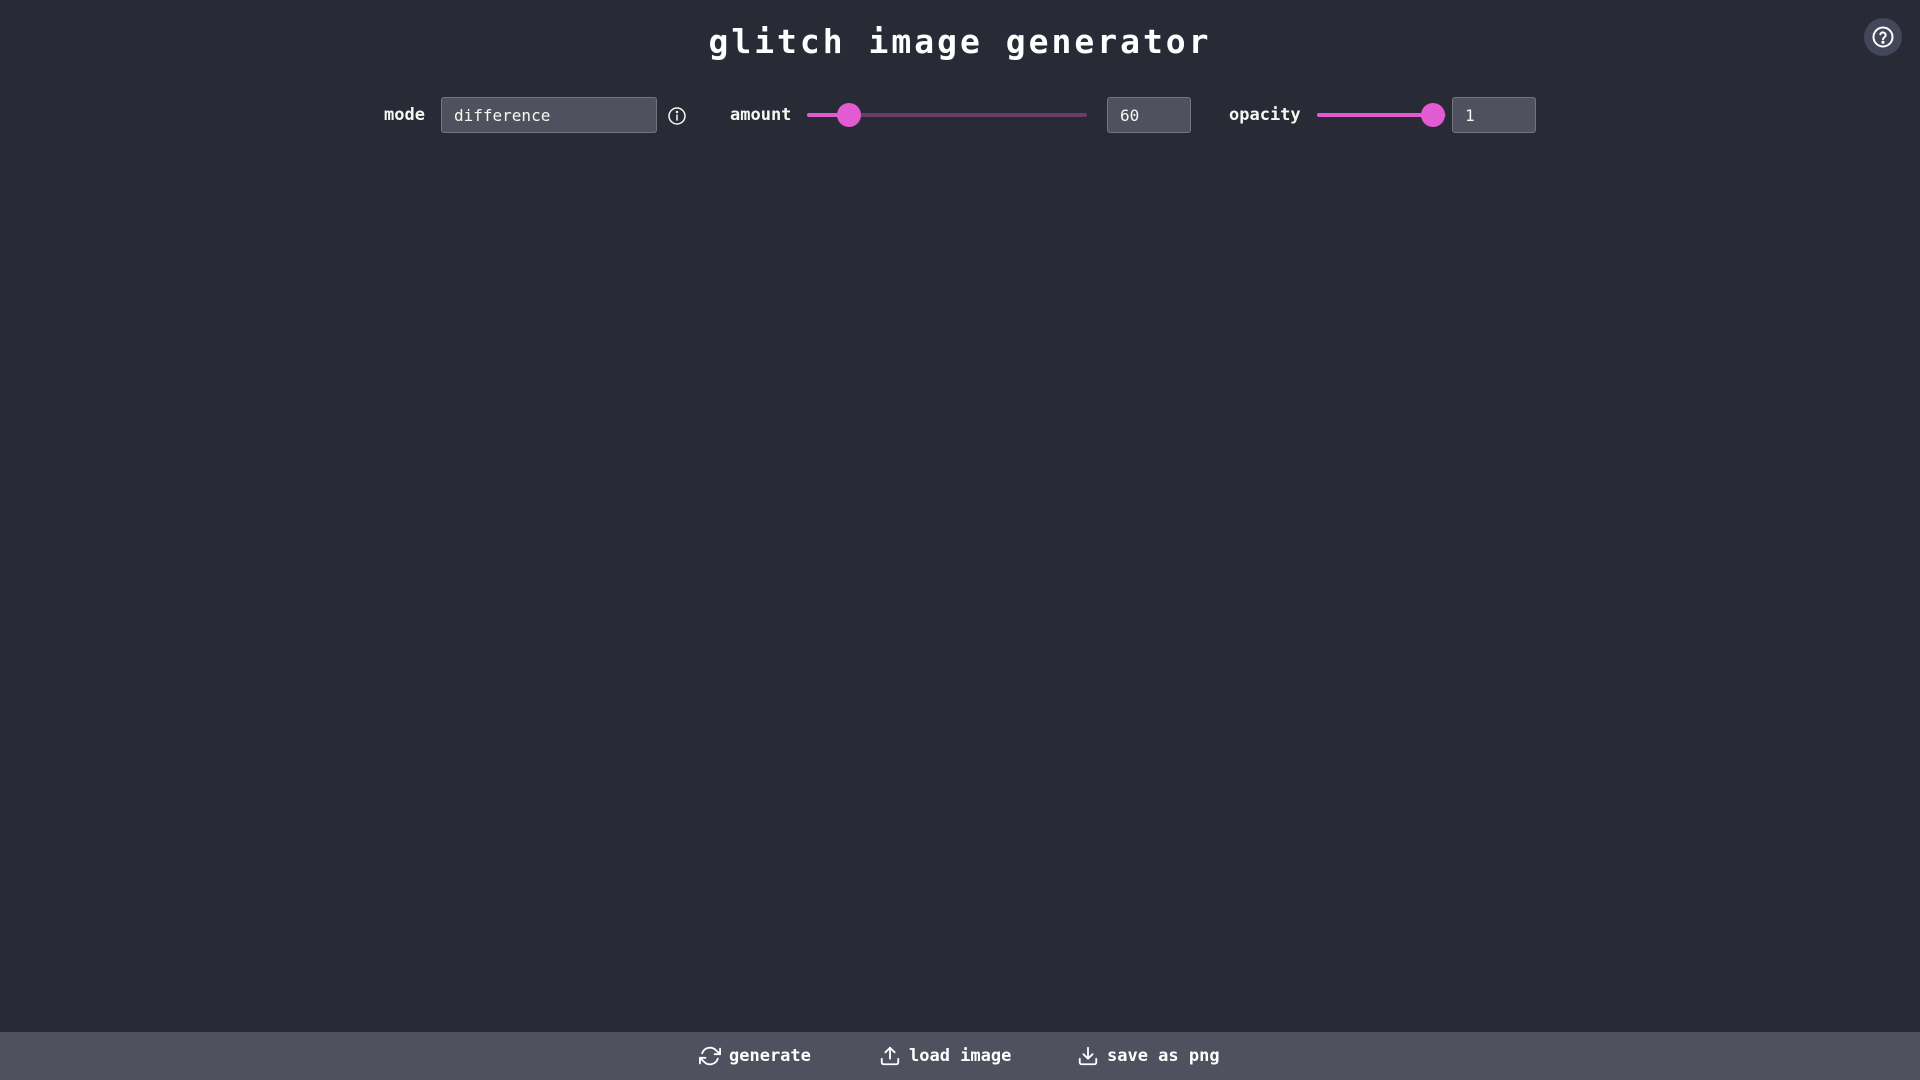 The width and height of the screenshot is (1920, 1080). Describe the element at coordinates (1088, 1056) in the screenshot. I see `download-icon` at that location.